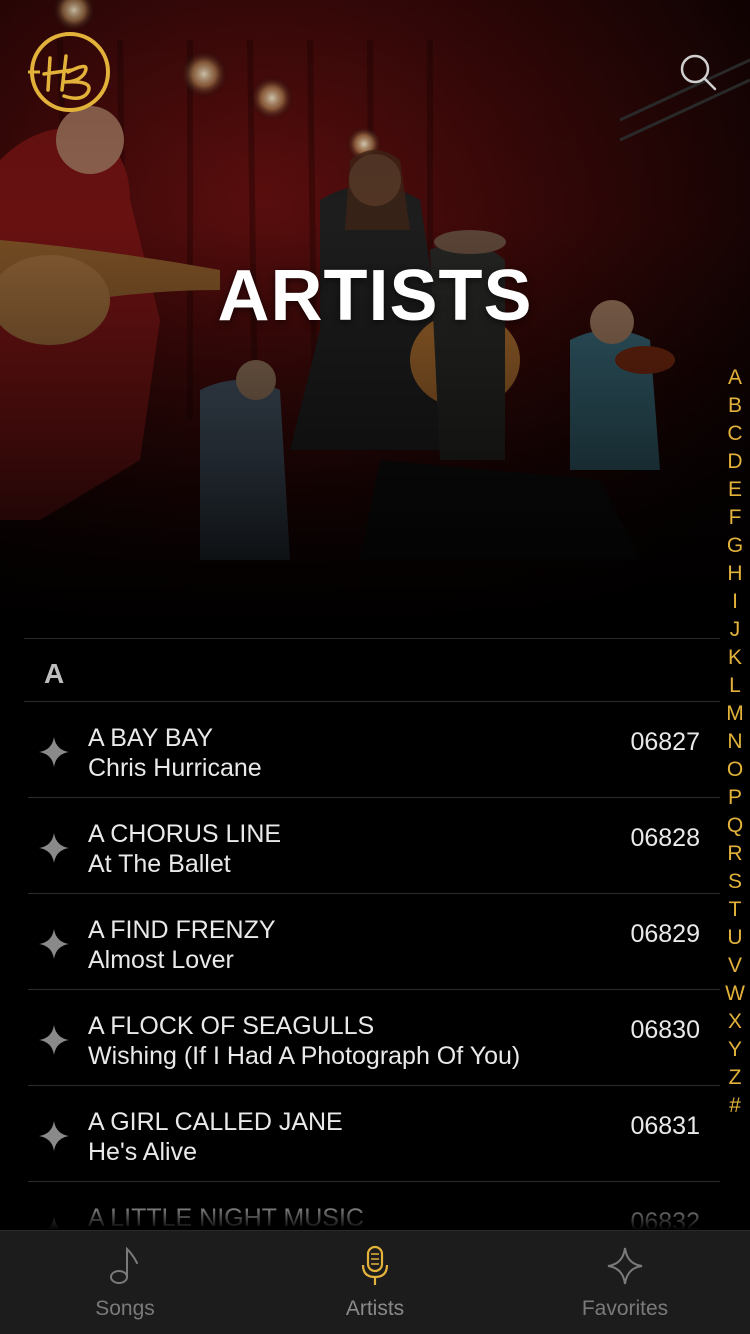 This screenshot has height=1334, width=750. I want to click on index-letter: W, so click(735, 994).